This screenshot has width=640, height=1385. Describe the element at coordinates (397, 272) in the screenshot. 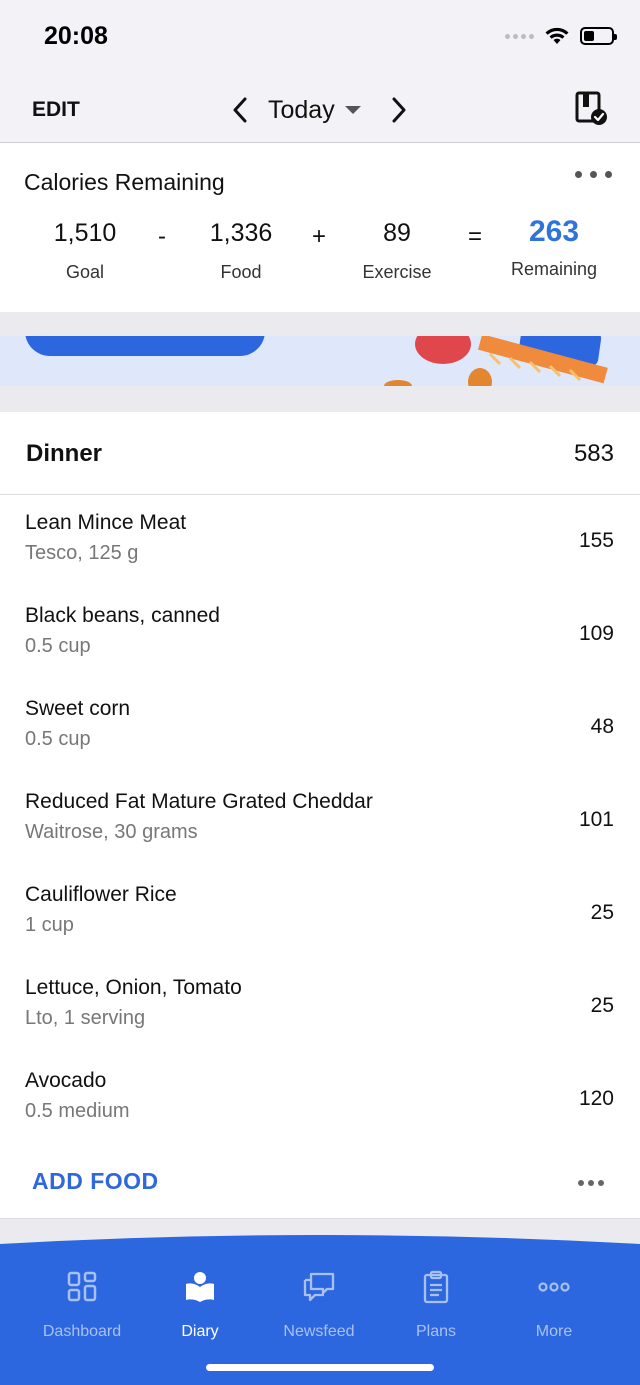

I see `exercise-label: Exercise` at that location.